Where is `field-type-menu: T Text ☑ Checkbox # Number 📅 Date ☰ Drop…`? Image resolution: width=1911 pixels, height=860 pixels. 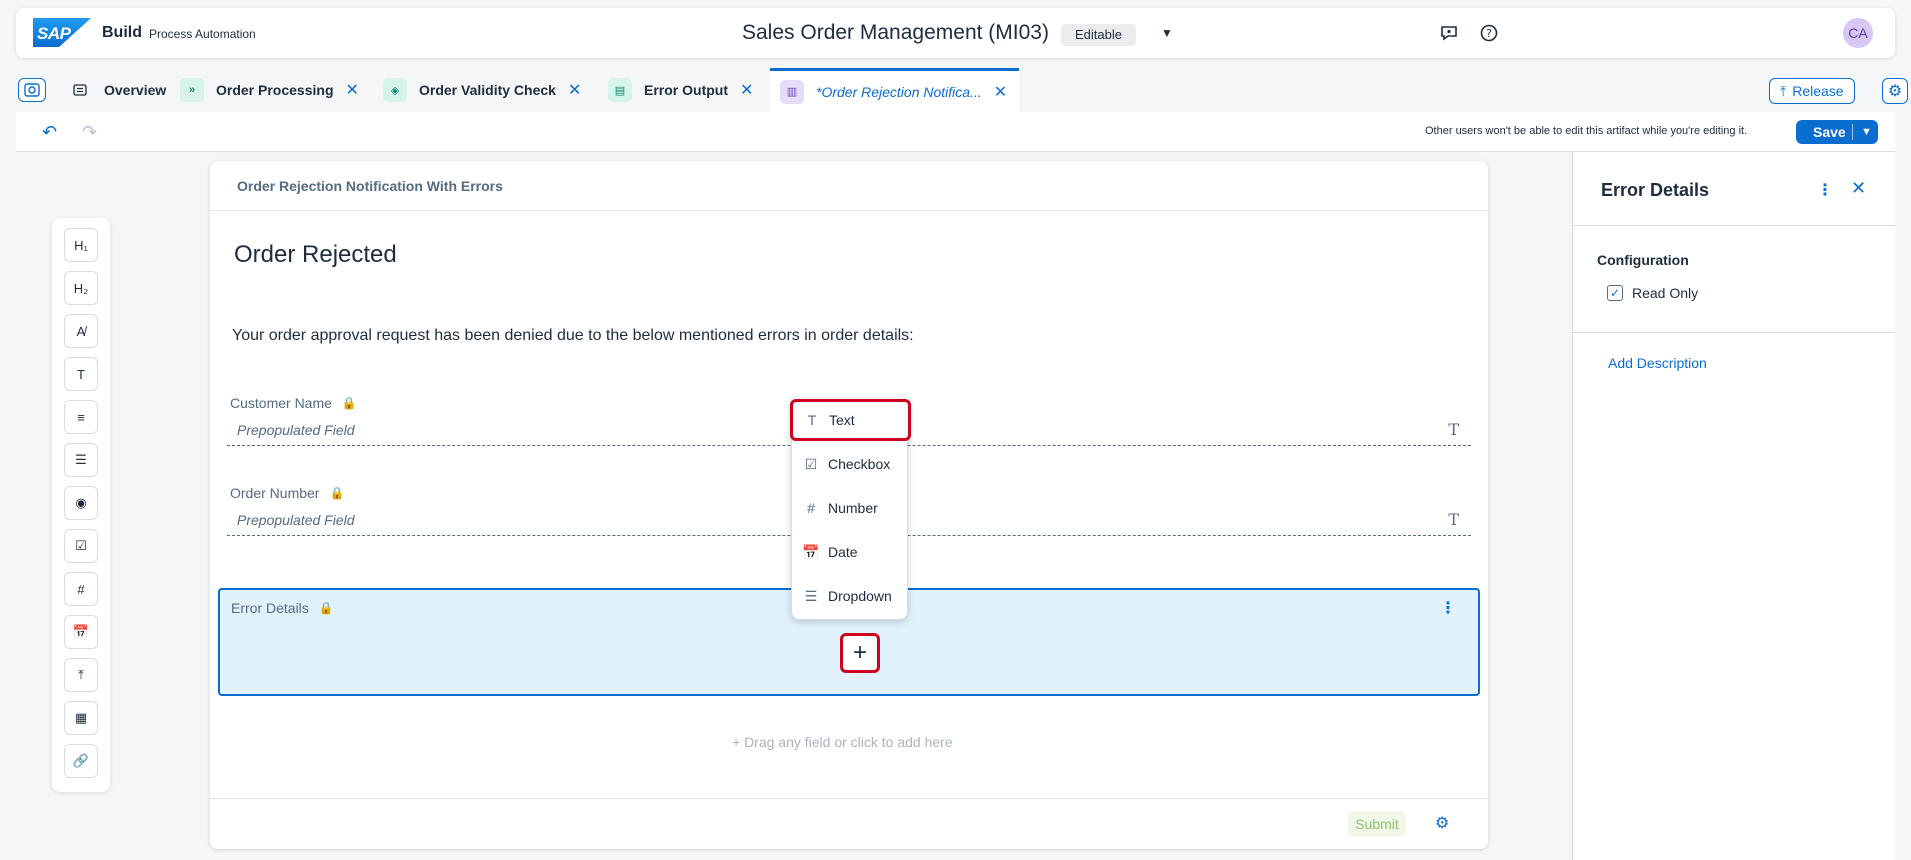
field-type-menu: T Text ☑ Checkbox # Number 📅 Date ☰ Drop… is located at coordinates (850, 509).